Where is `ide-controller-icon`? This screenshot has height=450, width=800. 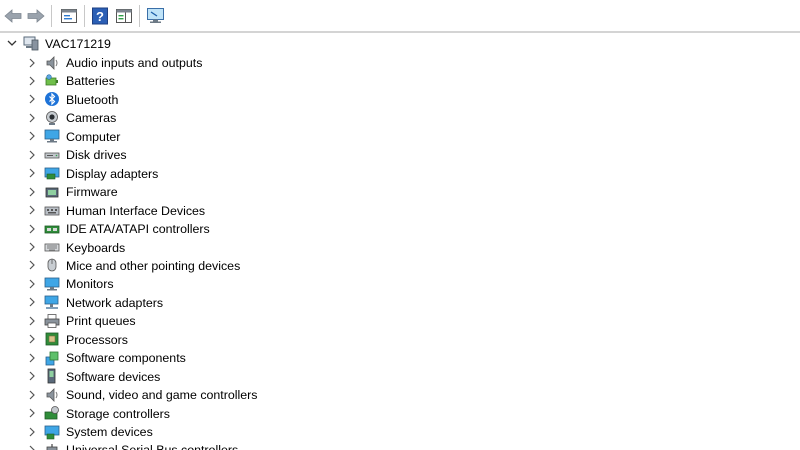
ide-controller-icon is located at coordinates (52, 229).